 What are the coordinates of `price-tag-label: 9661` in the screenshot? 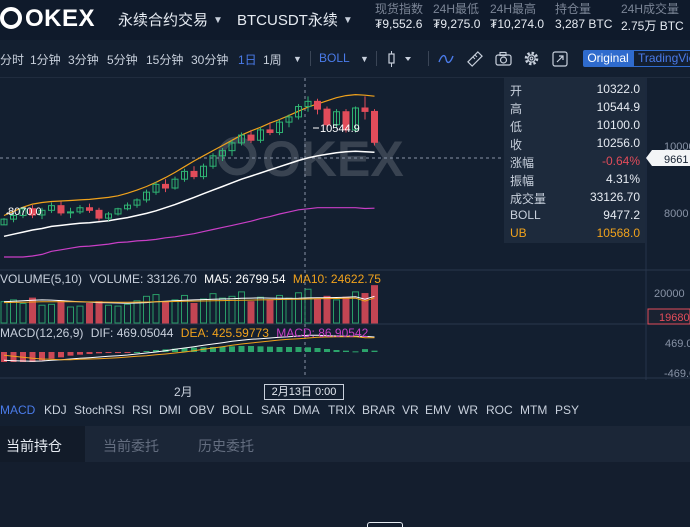 It's located at (676, 160).